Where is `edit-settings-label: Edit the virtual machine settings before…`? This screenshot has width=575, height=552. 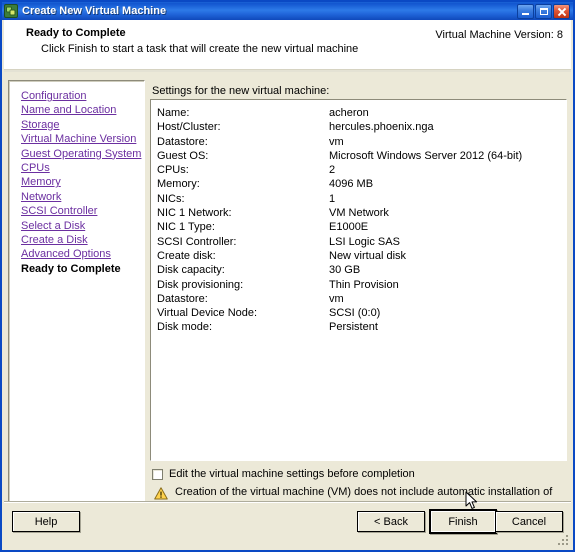
edit-settings-label: Edit the virtual machine settings before… is located at coordinates (292, 474).